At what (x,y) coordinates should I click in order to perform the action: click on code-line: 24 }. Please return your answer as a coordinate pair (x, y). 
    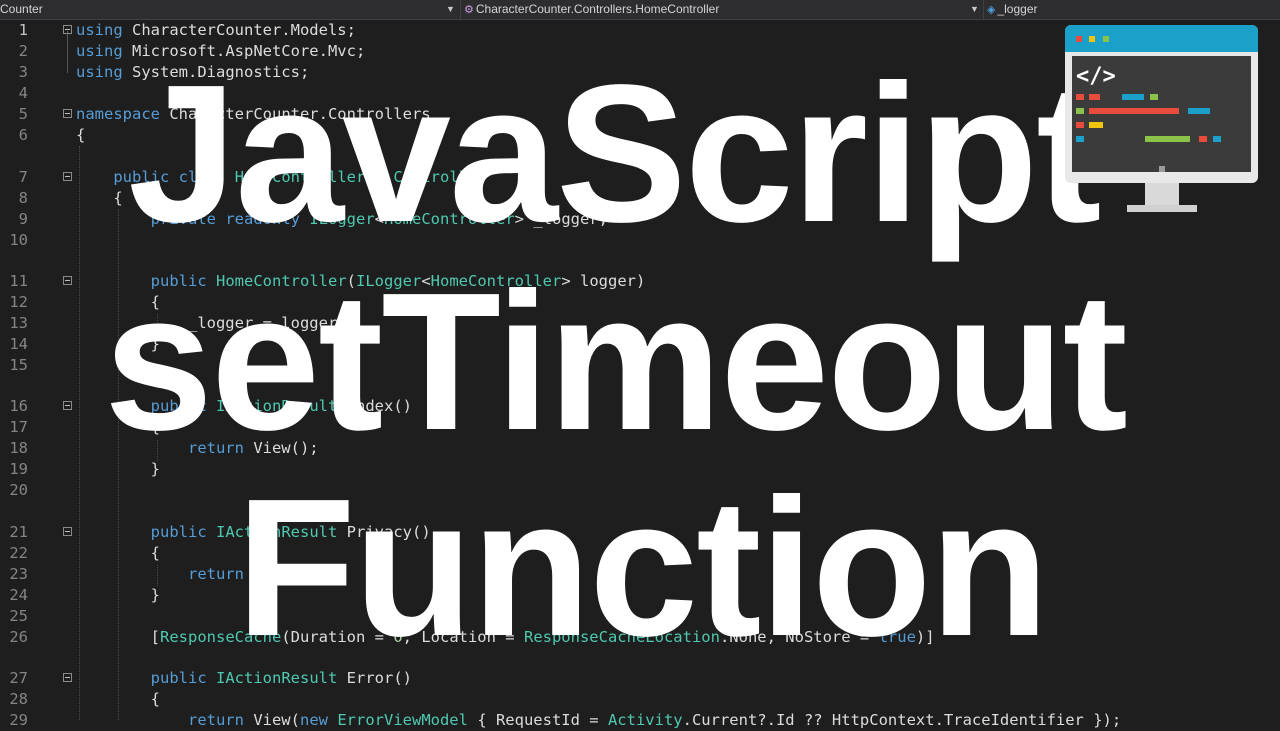
    Looking at the image, I should click on (640, 595).